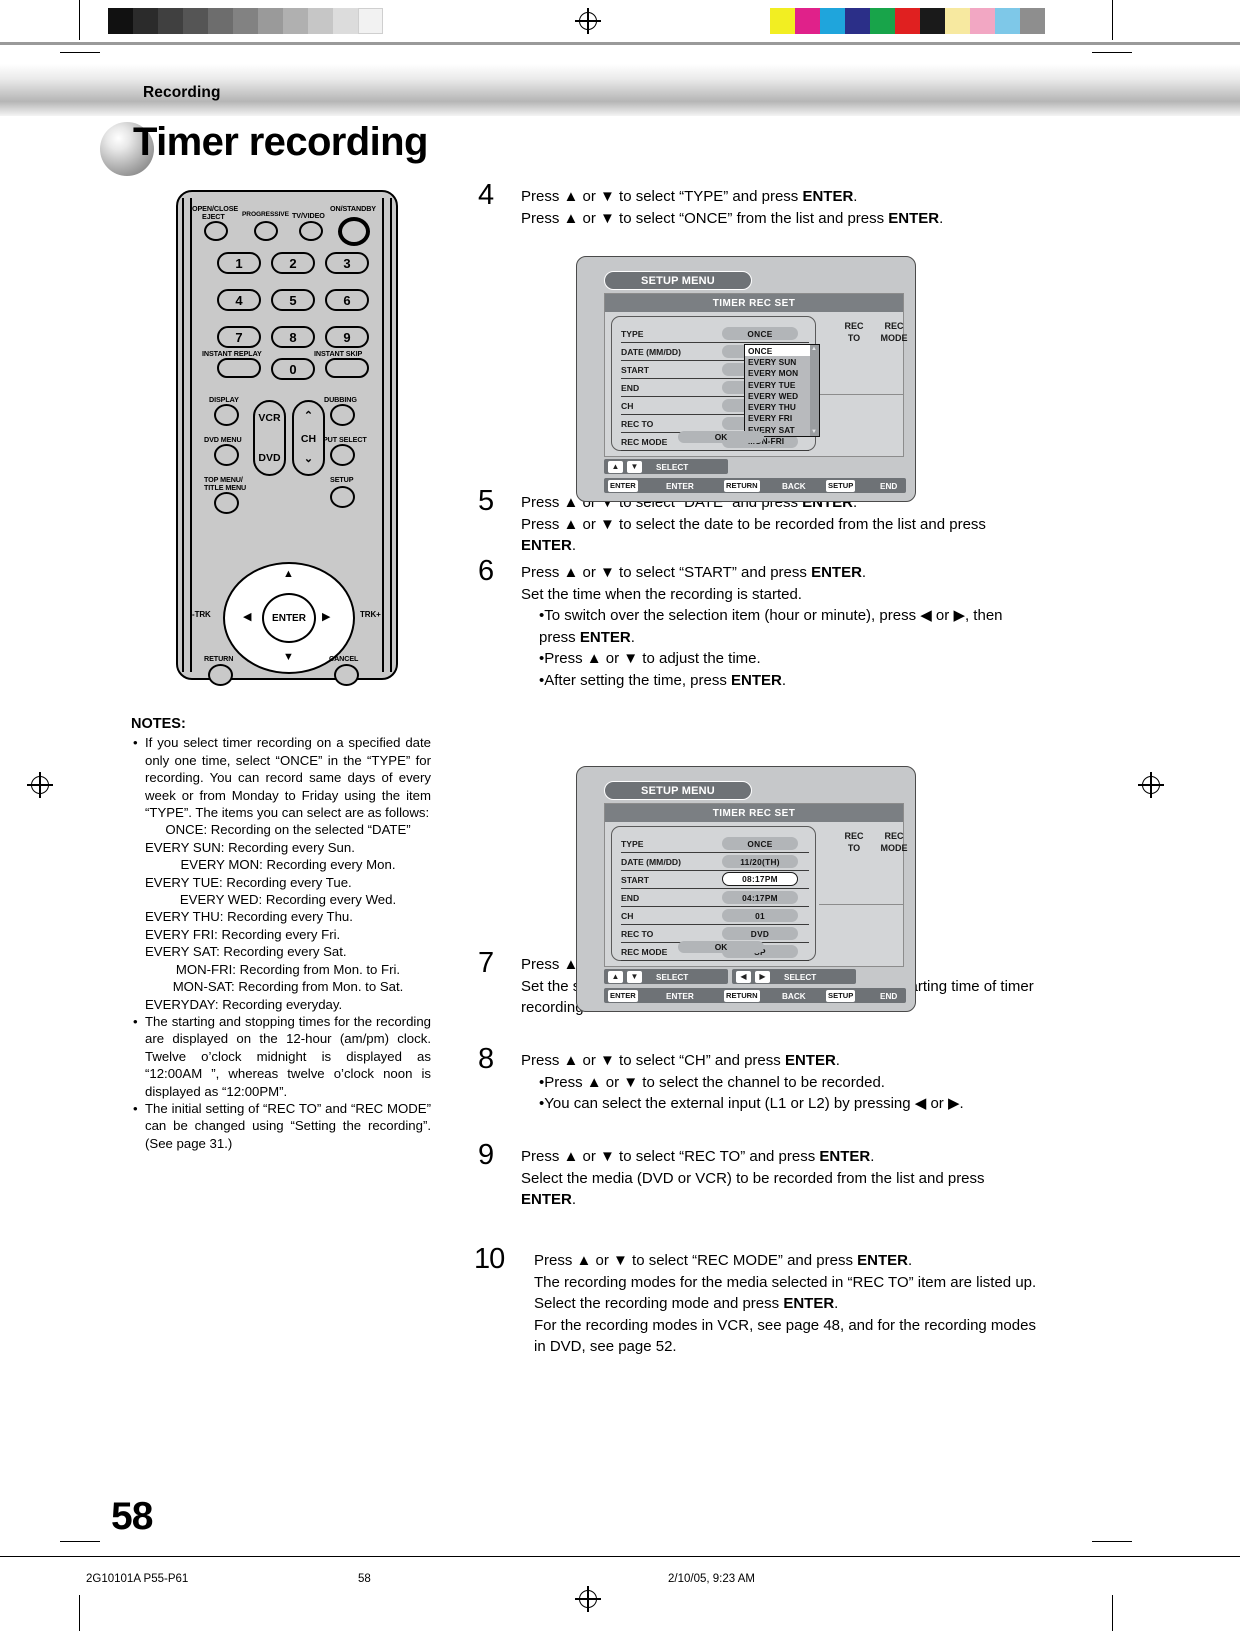 Image resolution: width=1240 pixels, height=1631 pixels. I want to click on channel-rocker: ⌃ CH ⌄, so click(308, 438).